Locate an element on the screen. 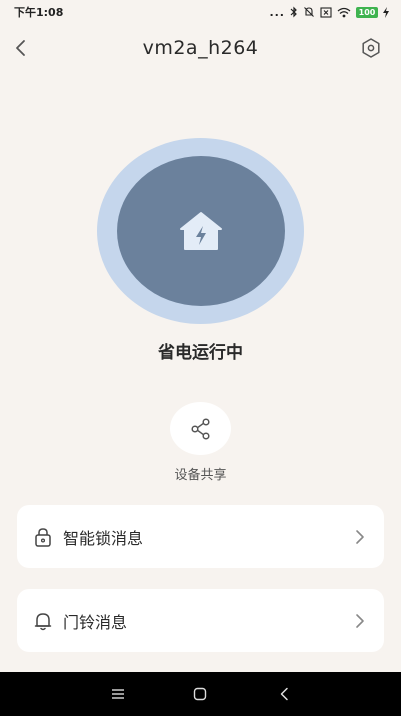 The height and width of the screenshot is (716, 401). settings-button is located at coordinates (371, 48).